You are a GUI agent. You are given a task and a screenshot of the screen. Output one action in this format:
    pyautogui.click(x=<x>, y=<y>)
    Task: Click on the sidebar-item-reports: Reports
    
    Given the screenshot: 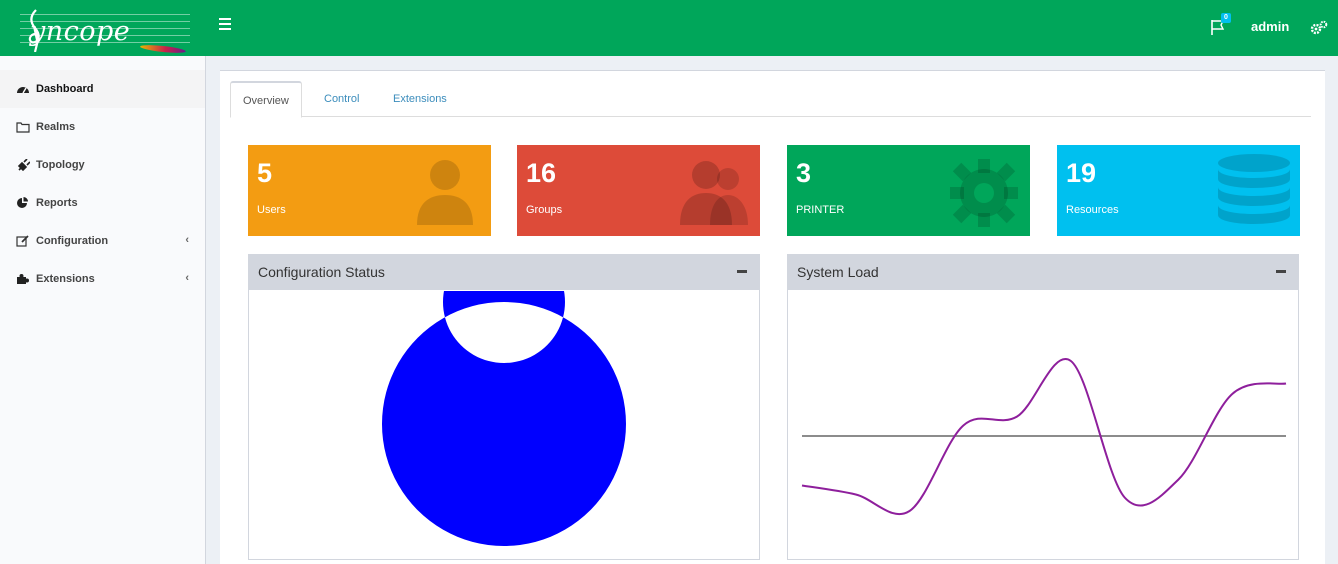 What is the action you would take?
    pyautogui.click(x=102, y=203)
    